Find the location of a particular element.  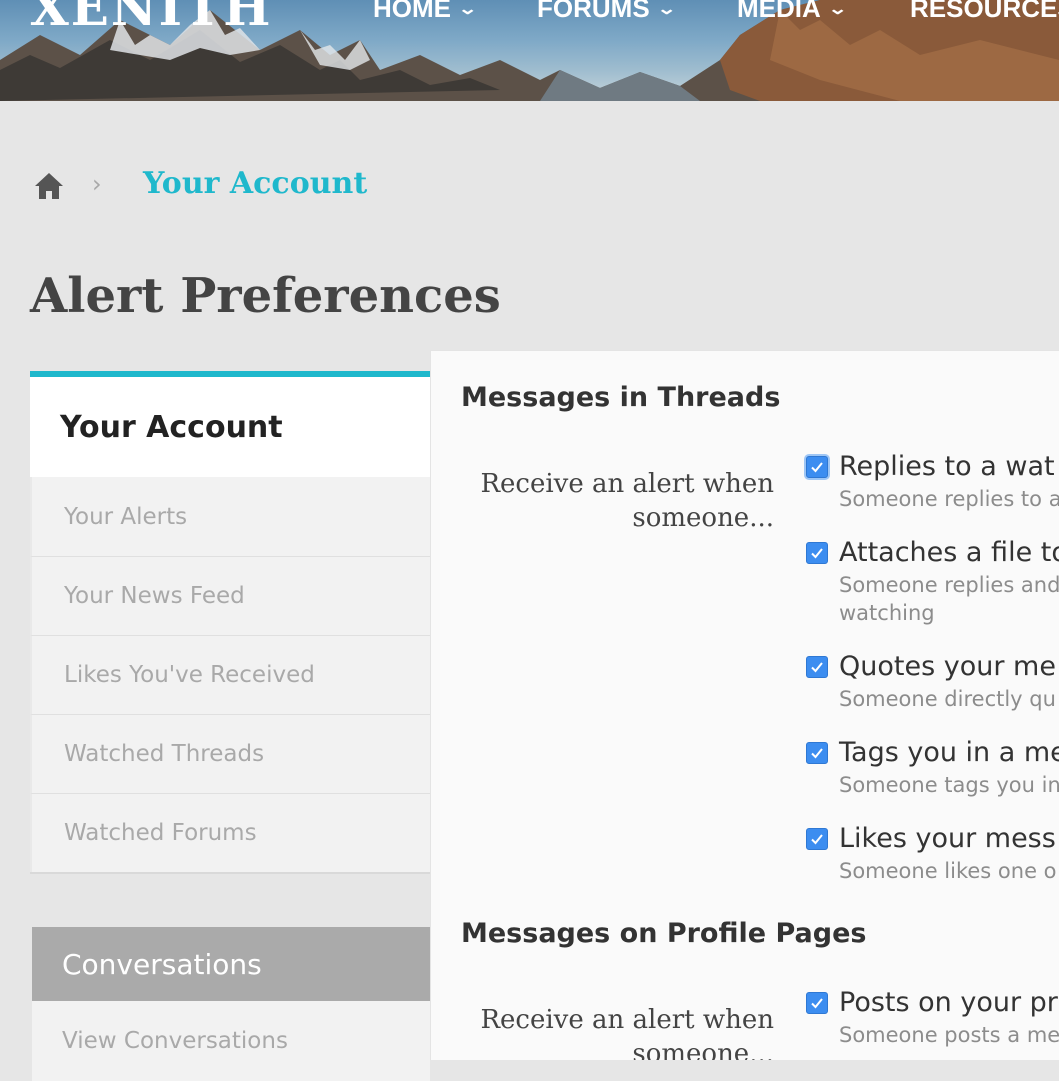

option-description: Someone replies to a is located at coordinates (949, 499).